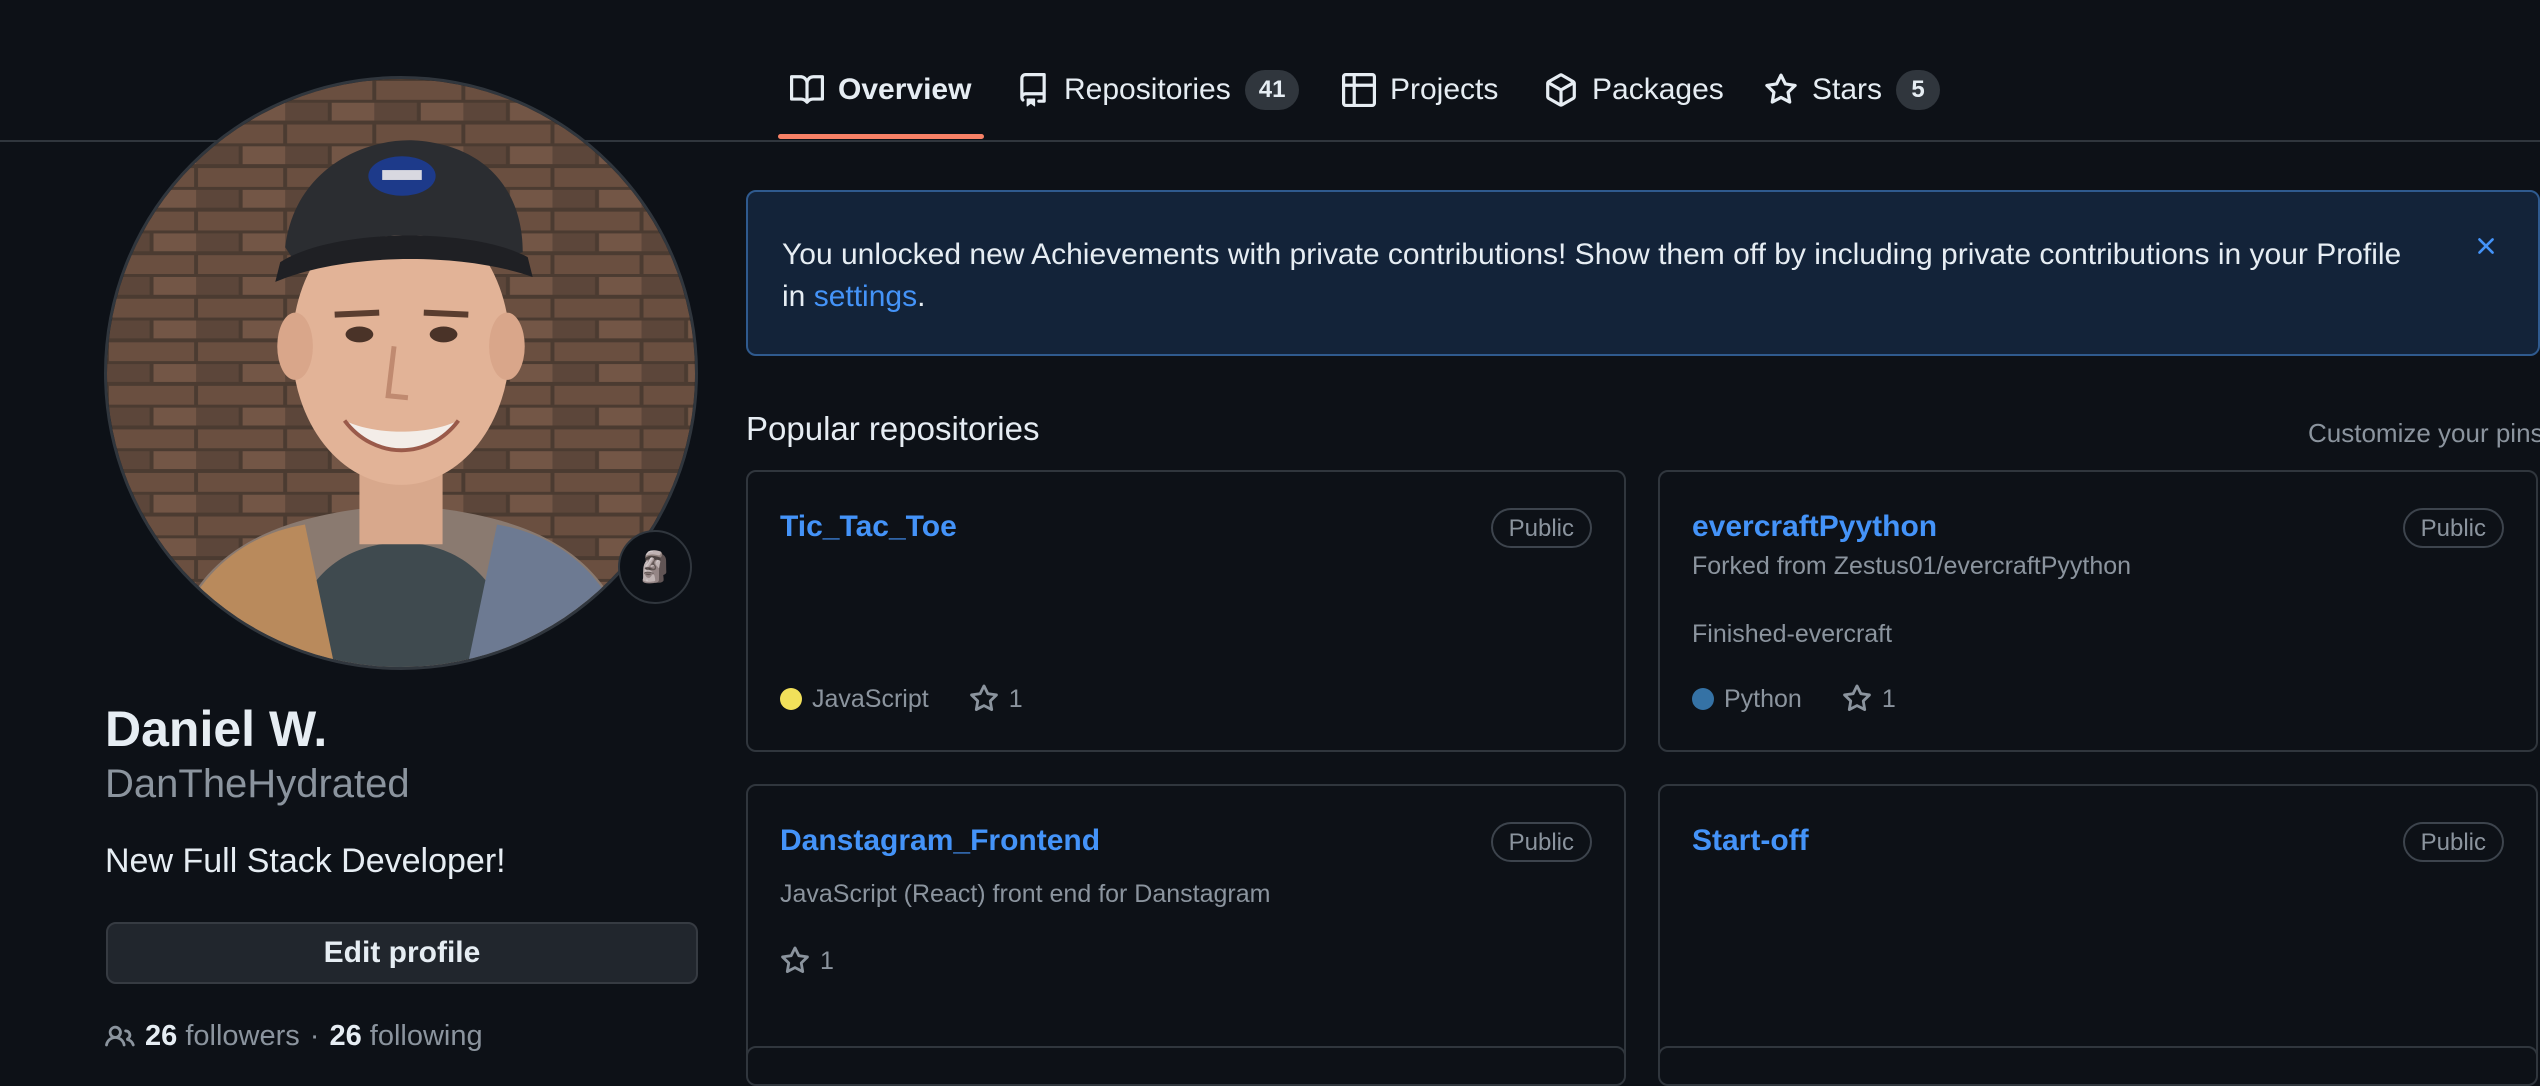 Image resolution: width=2540 pixels, height=1086 pixels. What do you see at coordinates (345, 1036) in the screenshot?
I see `following-count: 26` at bounding box center [345, 1036].